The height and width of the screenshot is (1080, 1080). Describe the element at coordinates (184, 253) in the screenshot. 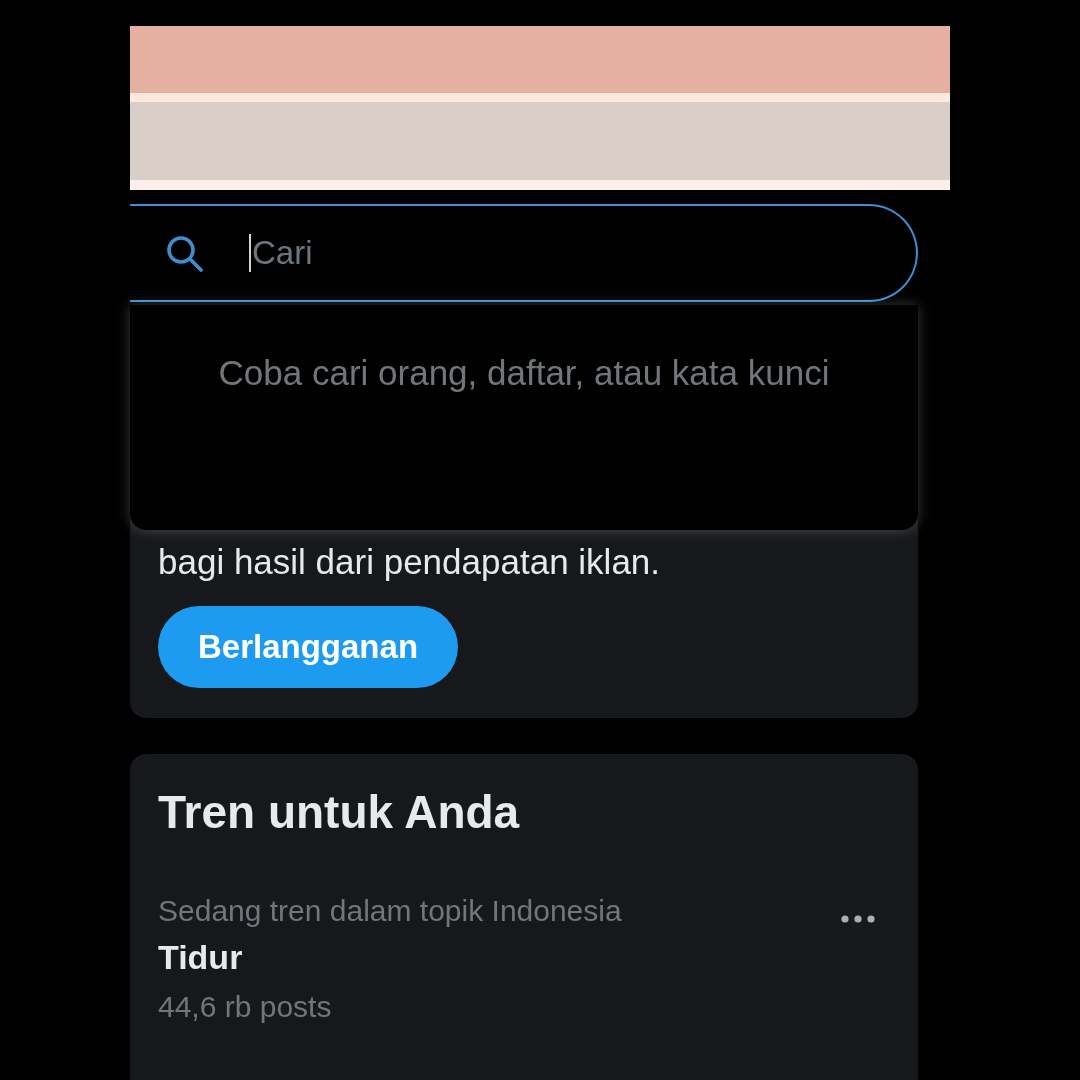

I see `search-icon` at that location.